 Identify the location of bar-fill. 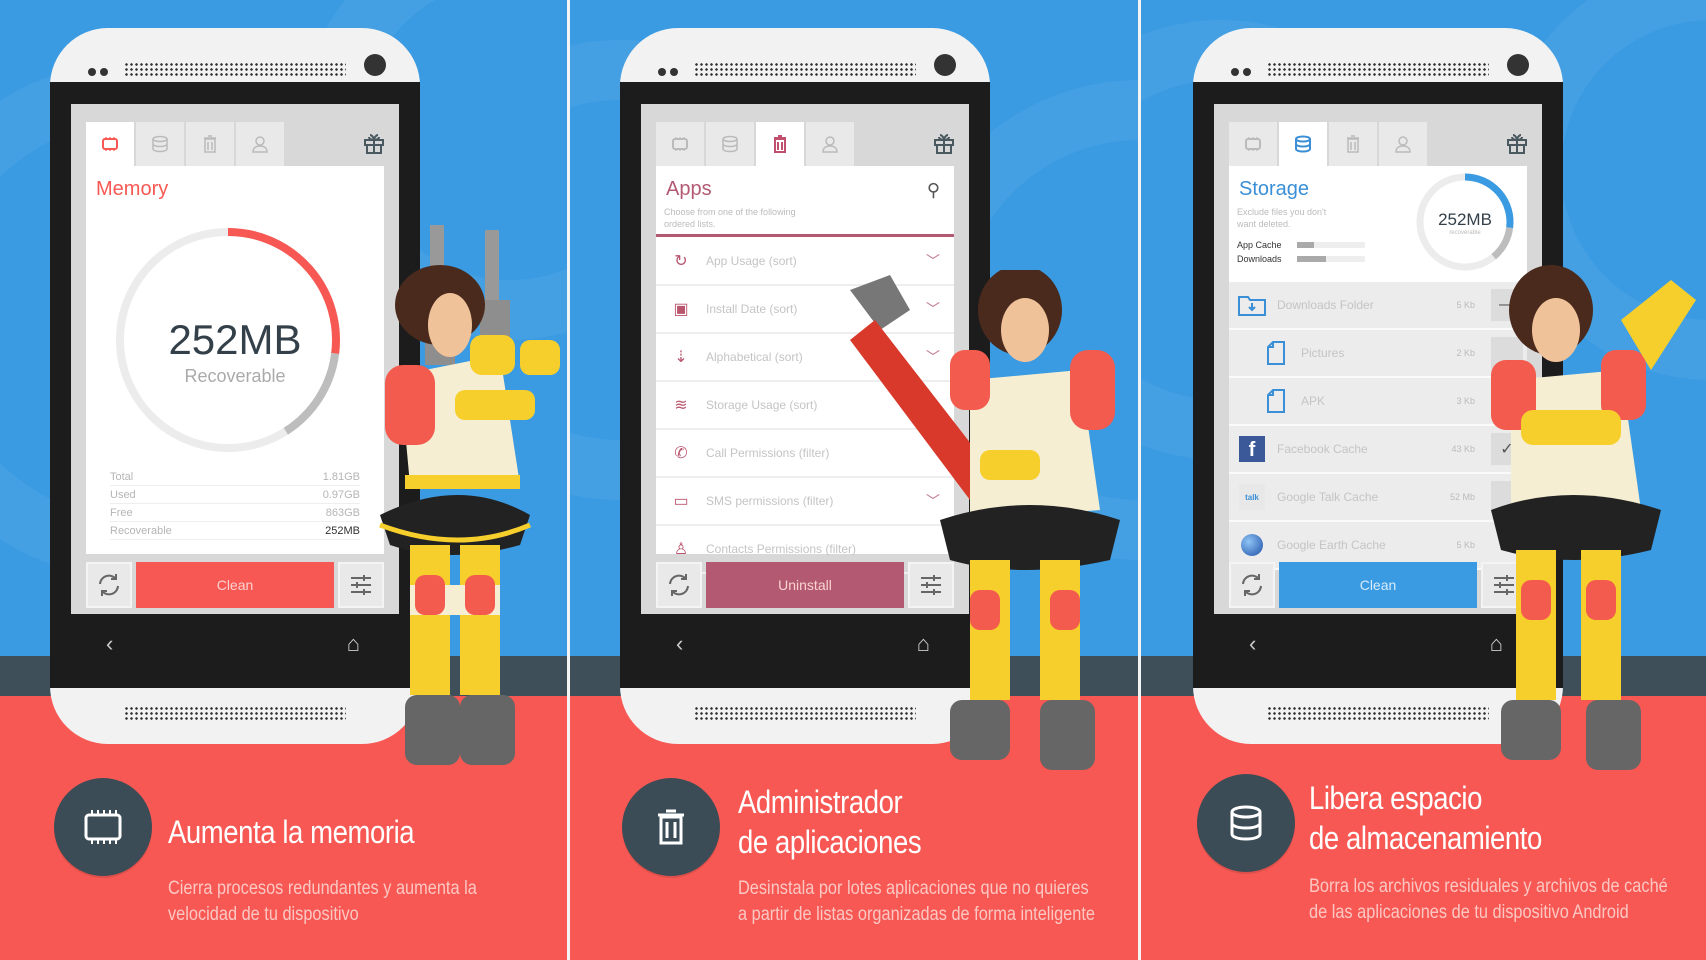
(1311, 259).